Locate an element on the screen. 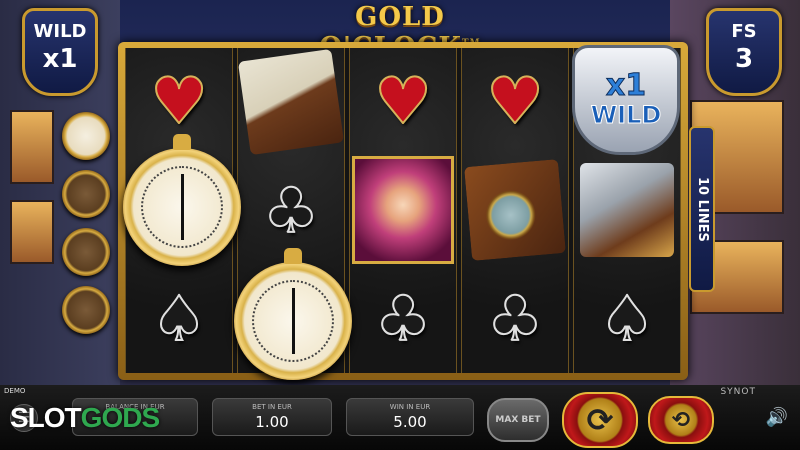  watermark-logo: SLOTGODS is located at coordinates (85, 417).